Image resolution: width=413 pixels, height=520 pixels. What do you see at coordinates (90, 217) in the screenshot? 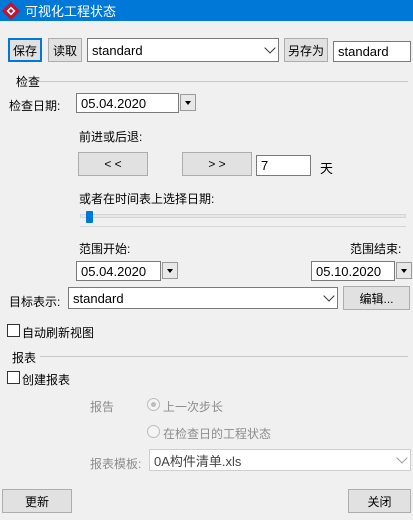
I see `timeline-slider-thumb` at bounding box center [90, 217].